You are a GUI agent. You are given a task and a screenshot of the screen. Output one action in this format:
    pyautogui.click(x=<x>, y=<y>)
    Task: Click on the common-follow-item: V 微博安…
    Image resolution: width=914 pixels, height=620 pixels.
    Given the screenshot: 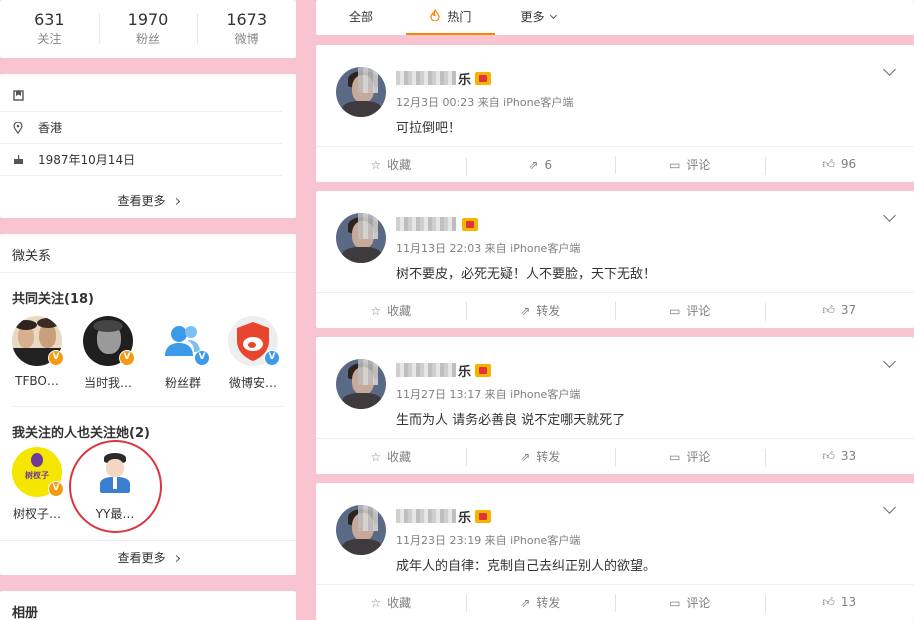 What is the action you would take?
    pyautogui.click(x=253, y=353)
    